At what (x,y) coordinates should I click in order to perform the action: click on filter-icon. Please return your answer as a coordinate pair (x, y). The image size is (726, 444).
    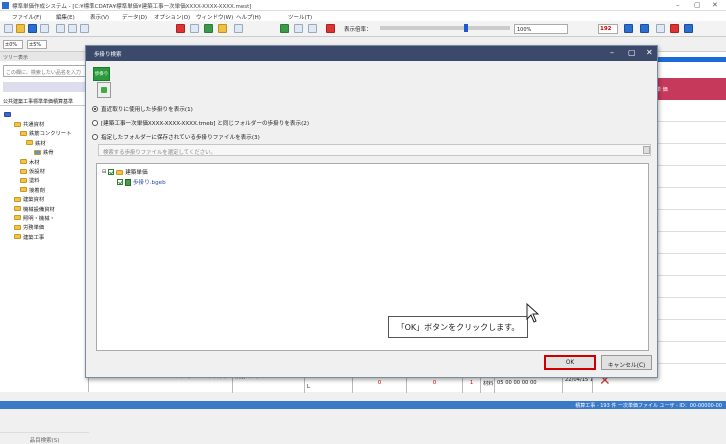
    Looking at the image, I should click on (298, 28).